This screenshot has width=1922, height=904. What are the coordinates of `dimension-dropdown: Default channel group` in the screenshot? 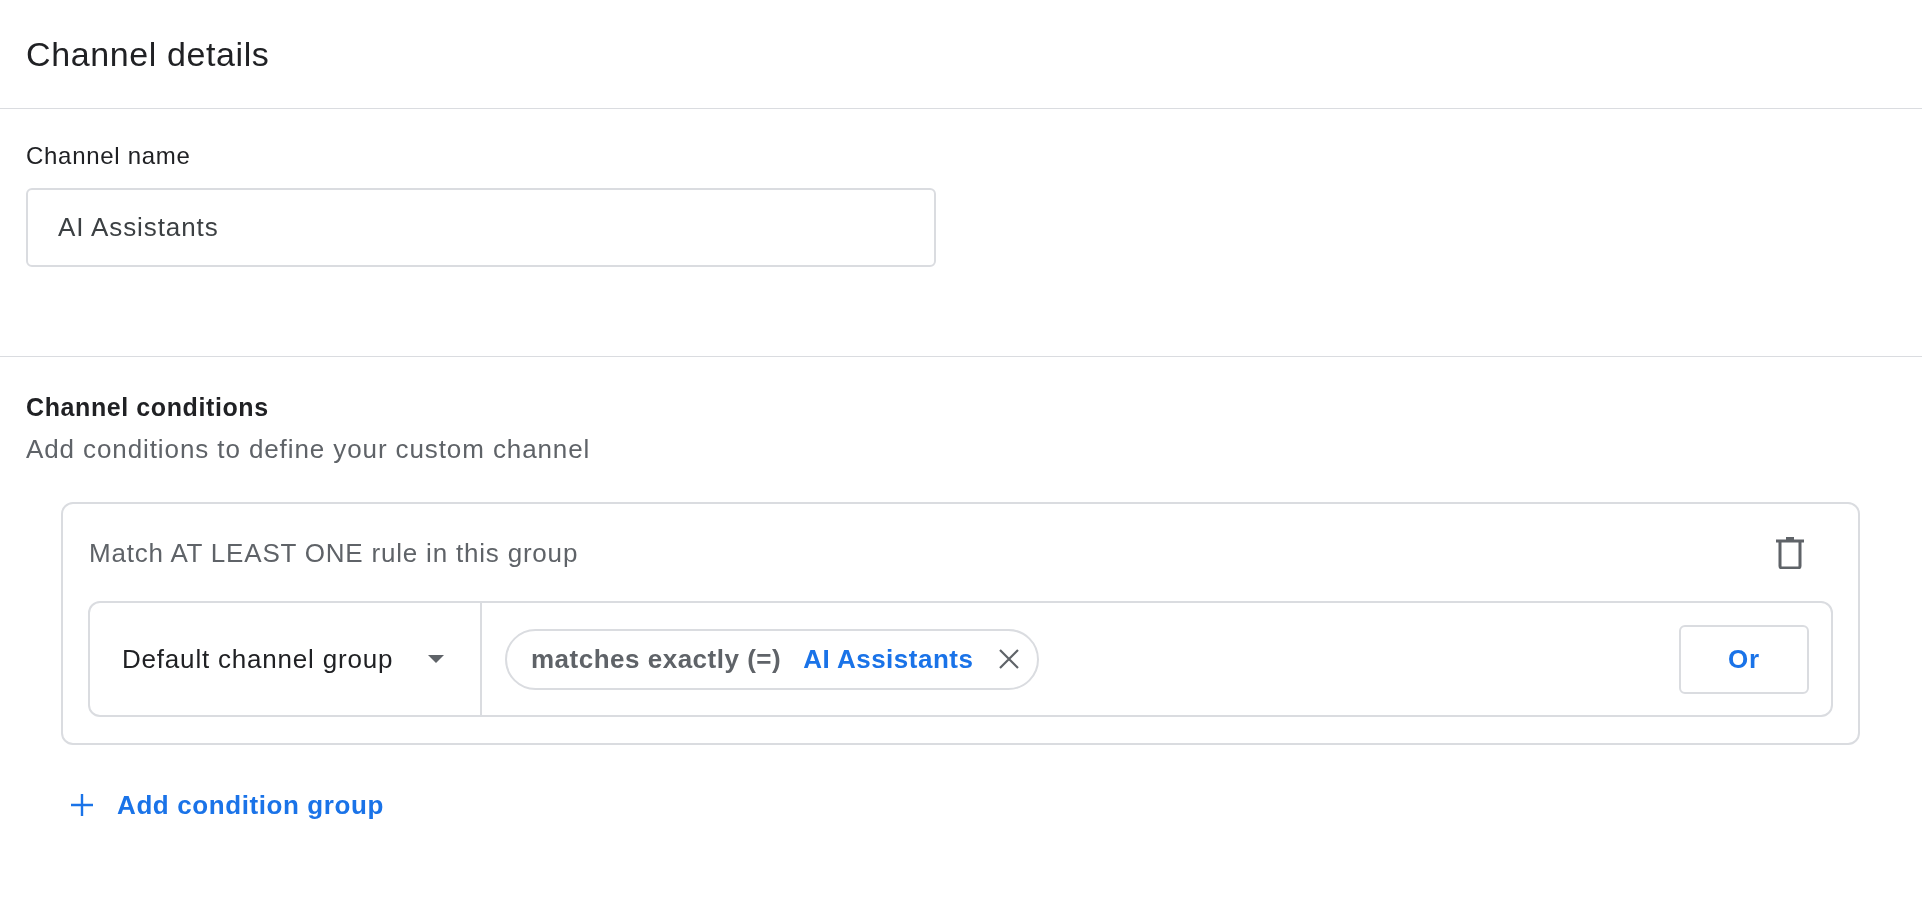 It's located at (286, 659).